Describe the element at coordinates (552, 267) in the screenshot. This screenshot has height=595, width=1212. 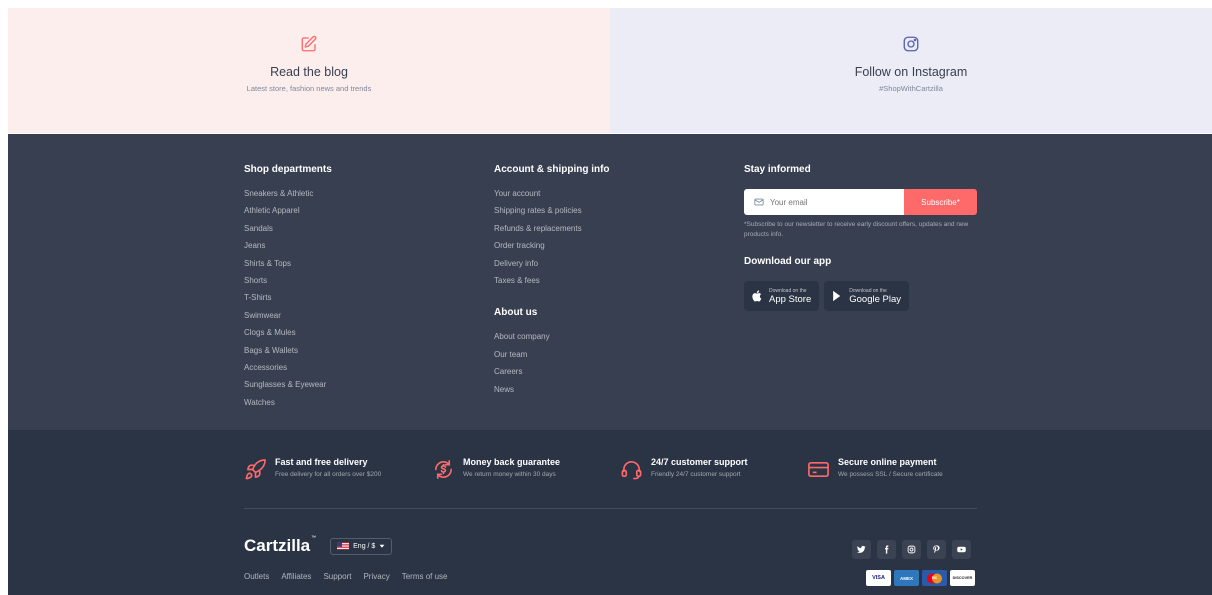
I see `account-link: Delivery info` at that location.